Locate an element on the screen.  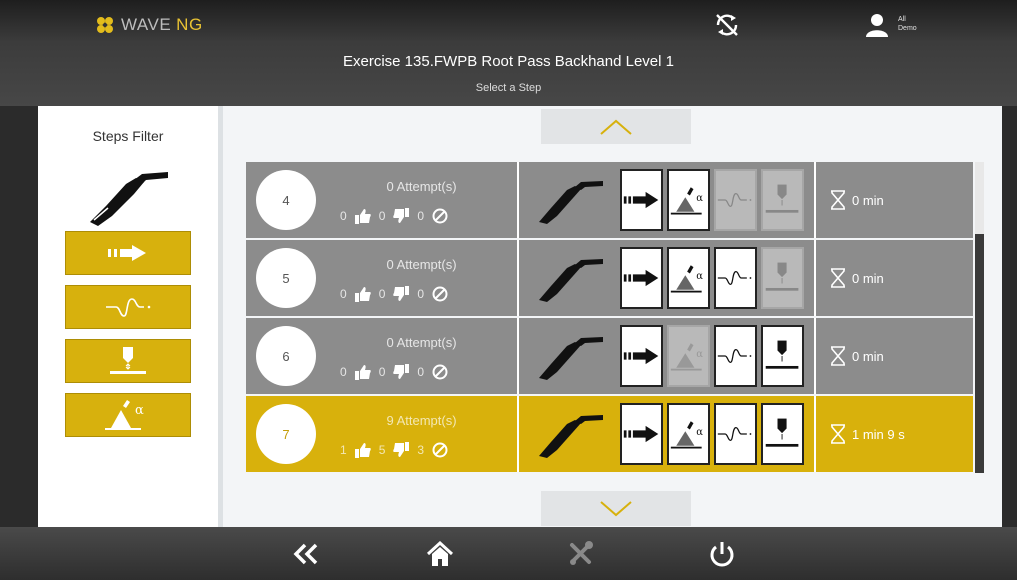
select-step-subtitle: Select a Step is located at coordinates (508, 88).